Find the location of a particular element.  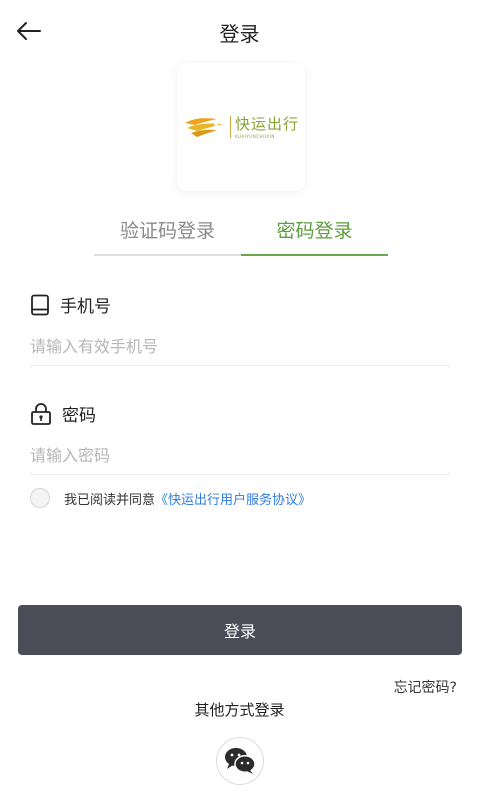

agreement-checkbox is located at coordinates (40, 498).